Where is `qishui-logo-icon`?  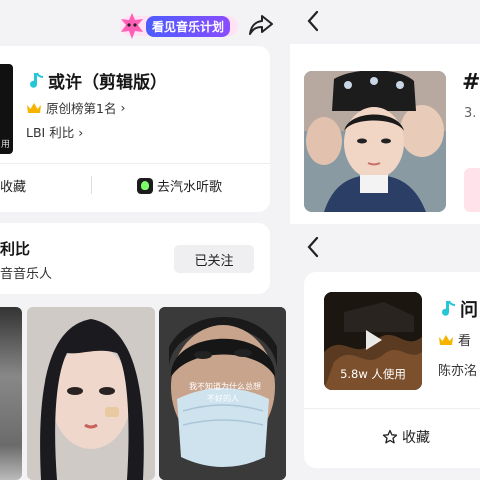
qishui-logo-icon is located at coordinates (145, 185).